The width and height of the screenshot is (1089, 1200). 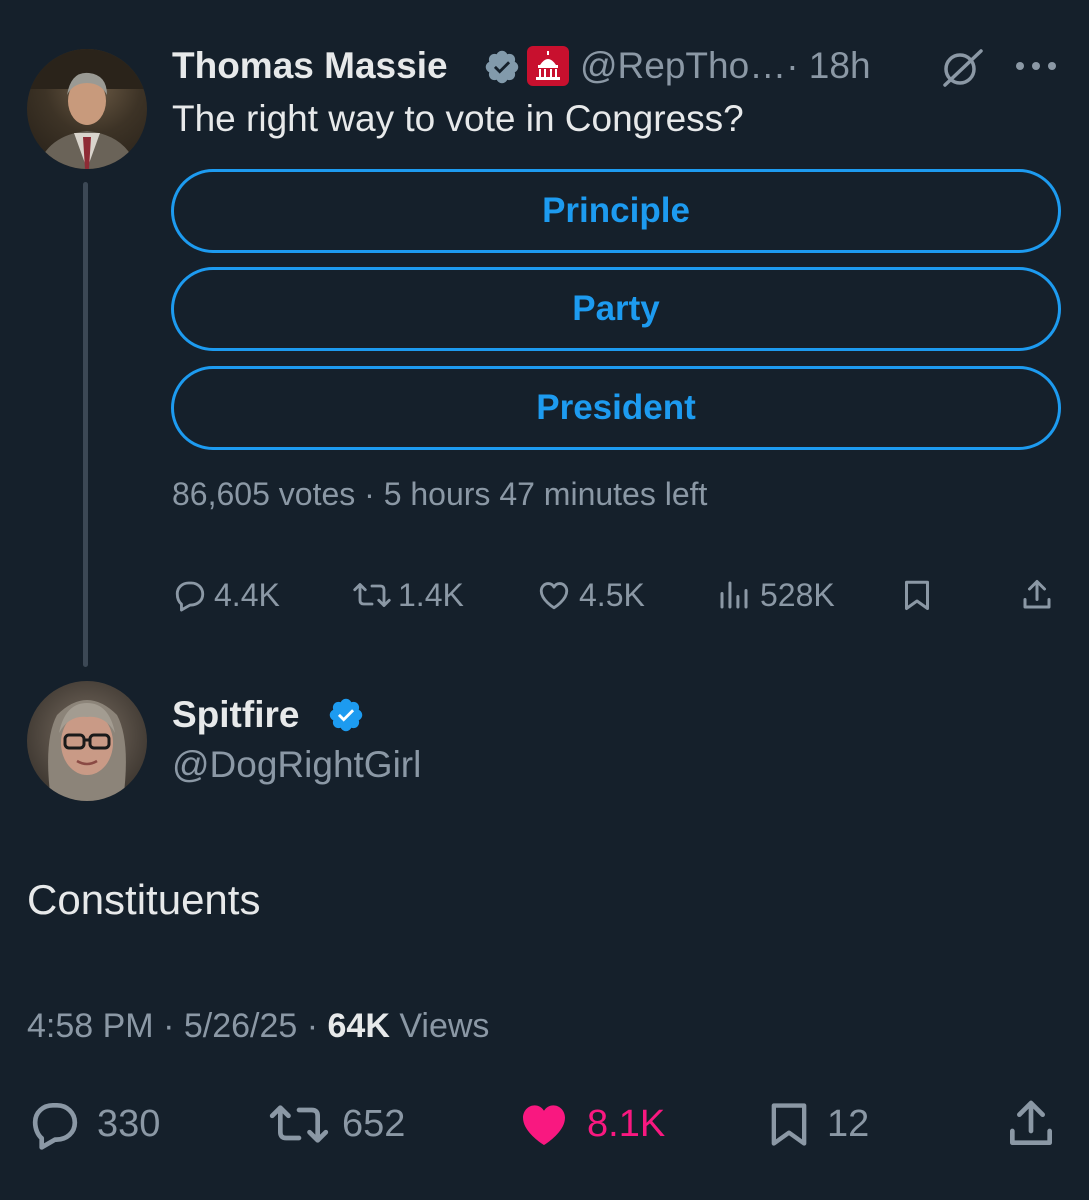 I want to click on tweet-time: 4:58 PM, so click(x=90, y=1026).